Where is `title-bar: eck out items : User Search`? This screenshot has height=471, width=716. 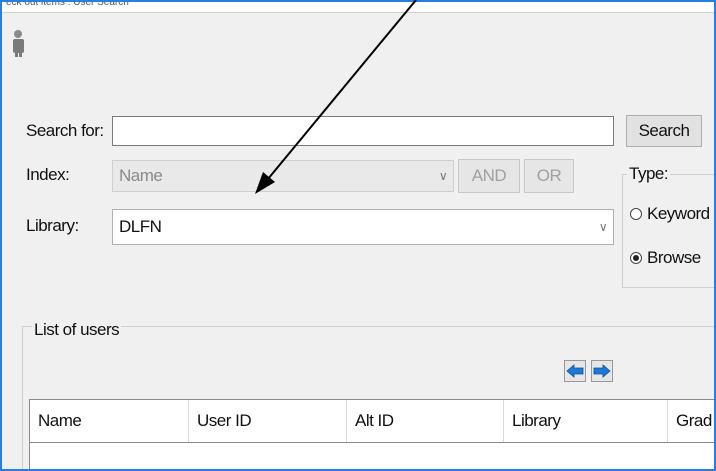 title-bar: eck out items : User Search is located at coordinates (358, 7).